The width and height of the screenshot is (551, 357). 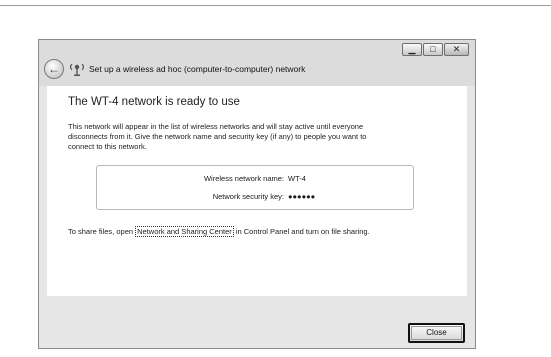 I want to click on back-arrow-icon: ←, so click(x=54, y=69).